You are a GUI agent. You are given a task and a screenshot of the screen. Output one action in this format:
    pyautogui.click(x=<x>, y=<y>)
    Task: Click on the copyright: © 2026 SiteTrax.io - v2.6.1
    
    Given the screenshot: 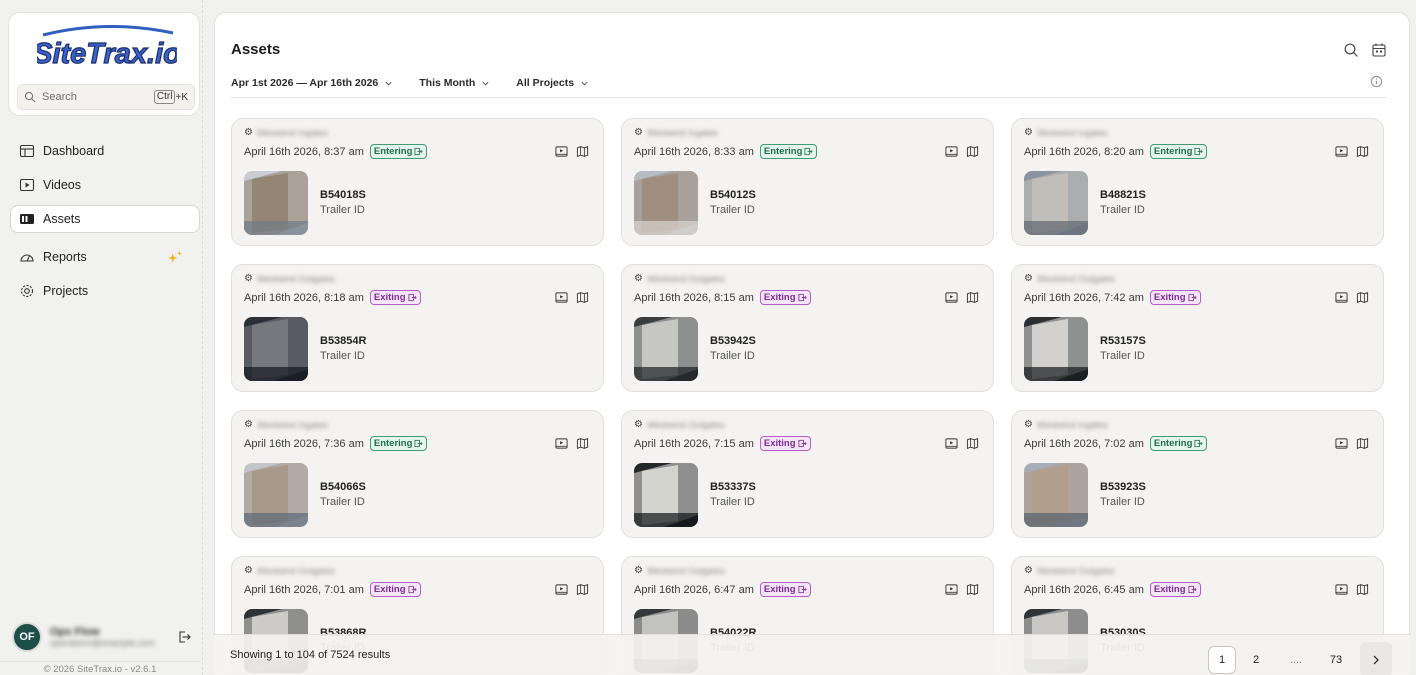 What is the action you would take?
    pyautogui.click(x=100, y=668)
    